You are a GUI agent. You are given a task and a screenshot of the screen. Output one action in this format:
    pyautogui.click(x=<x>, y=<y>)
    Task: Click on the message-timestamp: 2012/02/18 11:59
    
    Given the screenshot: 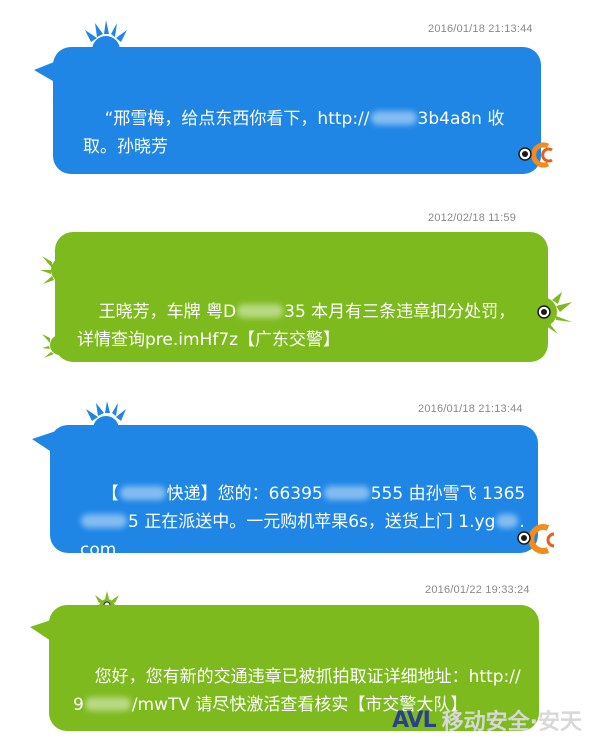 What is the action you would take?
    pyautogui.click(x=472, y=218)
    